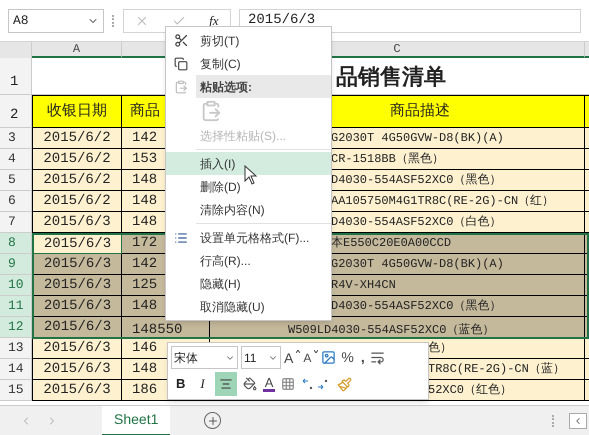  What do you see at coordinates (251, 175) in the screenshot?
I see `mouse-pointer-icon` at bounding box center [251, 175].